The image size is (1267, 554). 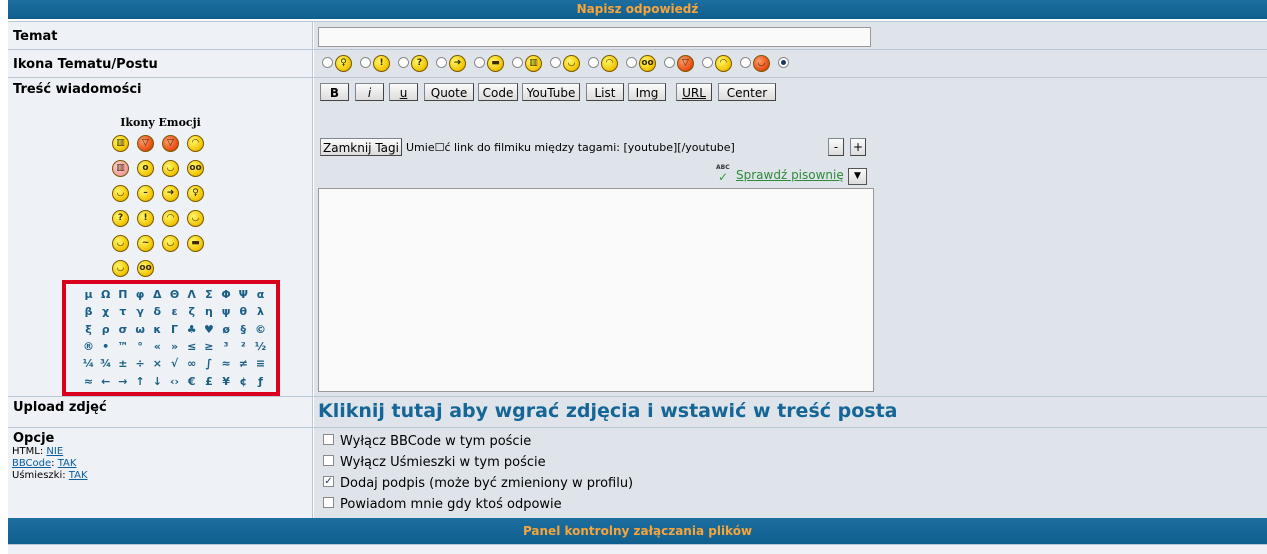 What do you see at coordinates (498, 92) in the screenshot?
I see `code-button: Code` at bounding box center [498, 92].